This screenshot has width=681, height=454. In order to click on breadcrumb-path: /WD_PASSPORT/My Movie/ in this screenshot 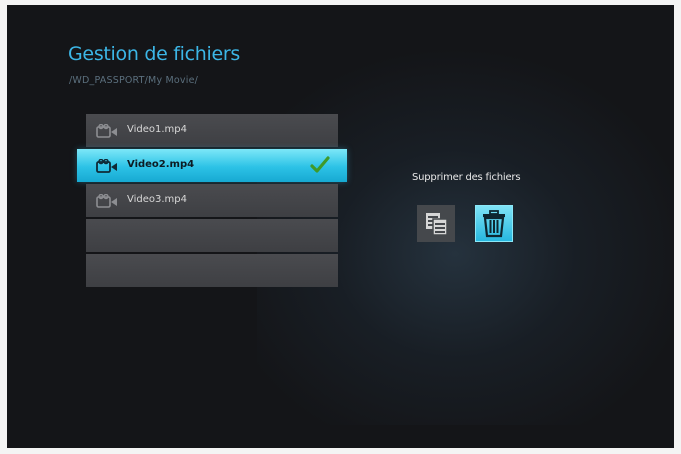, I will do `click(134, 80)`.